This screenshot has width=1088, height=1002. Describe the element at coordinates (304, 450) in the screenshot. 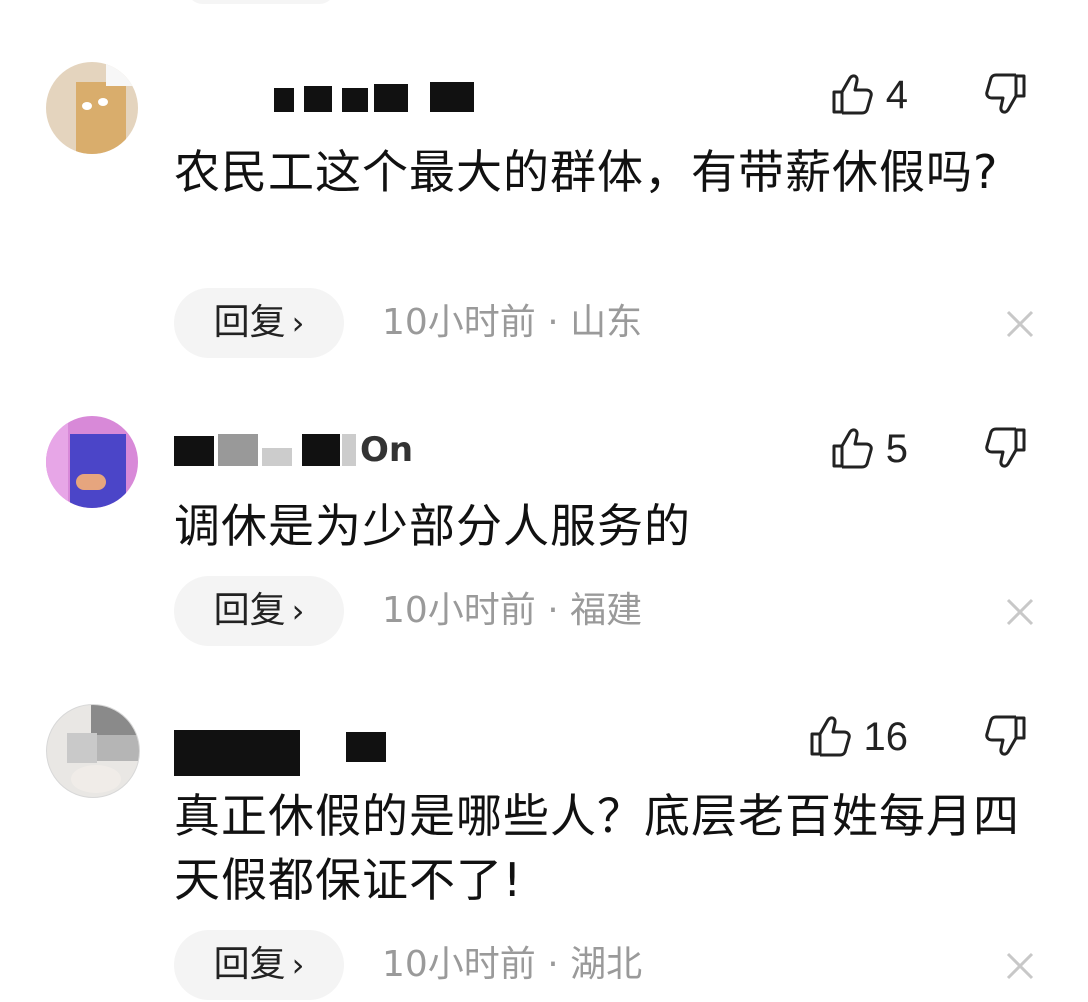

I see `username: On` at that location.